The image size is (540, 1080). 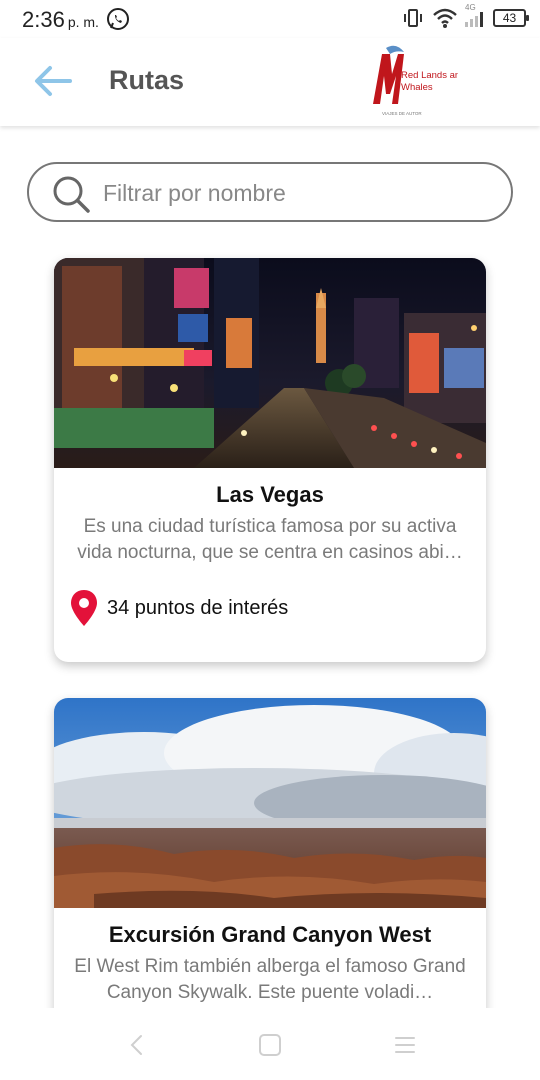 What do you see at coordinates (118, 19) in the screenshot?
I see `whatsapp-icon` at bounding box center [118, 19].